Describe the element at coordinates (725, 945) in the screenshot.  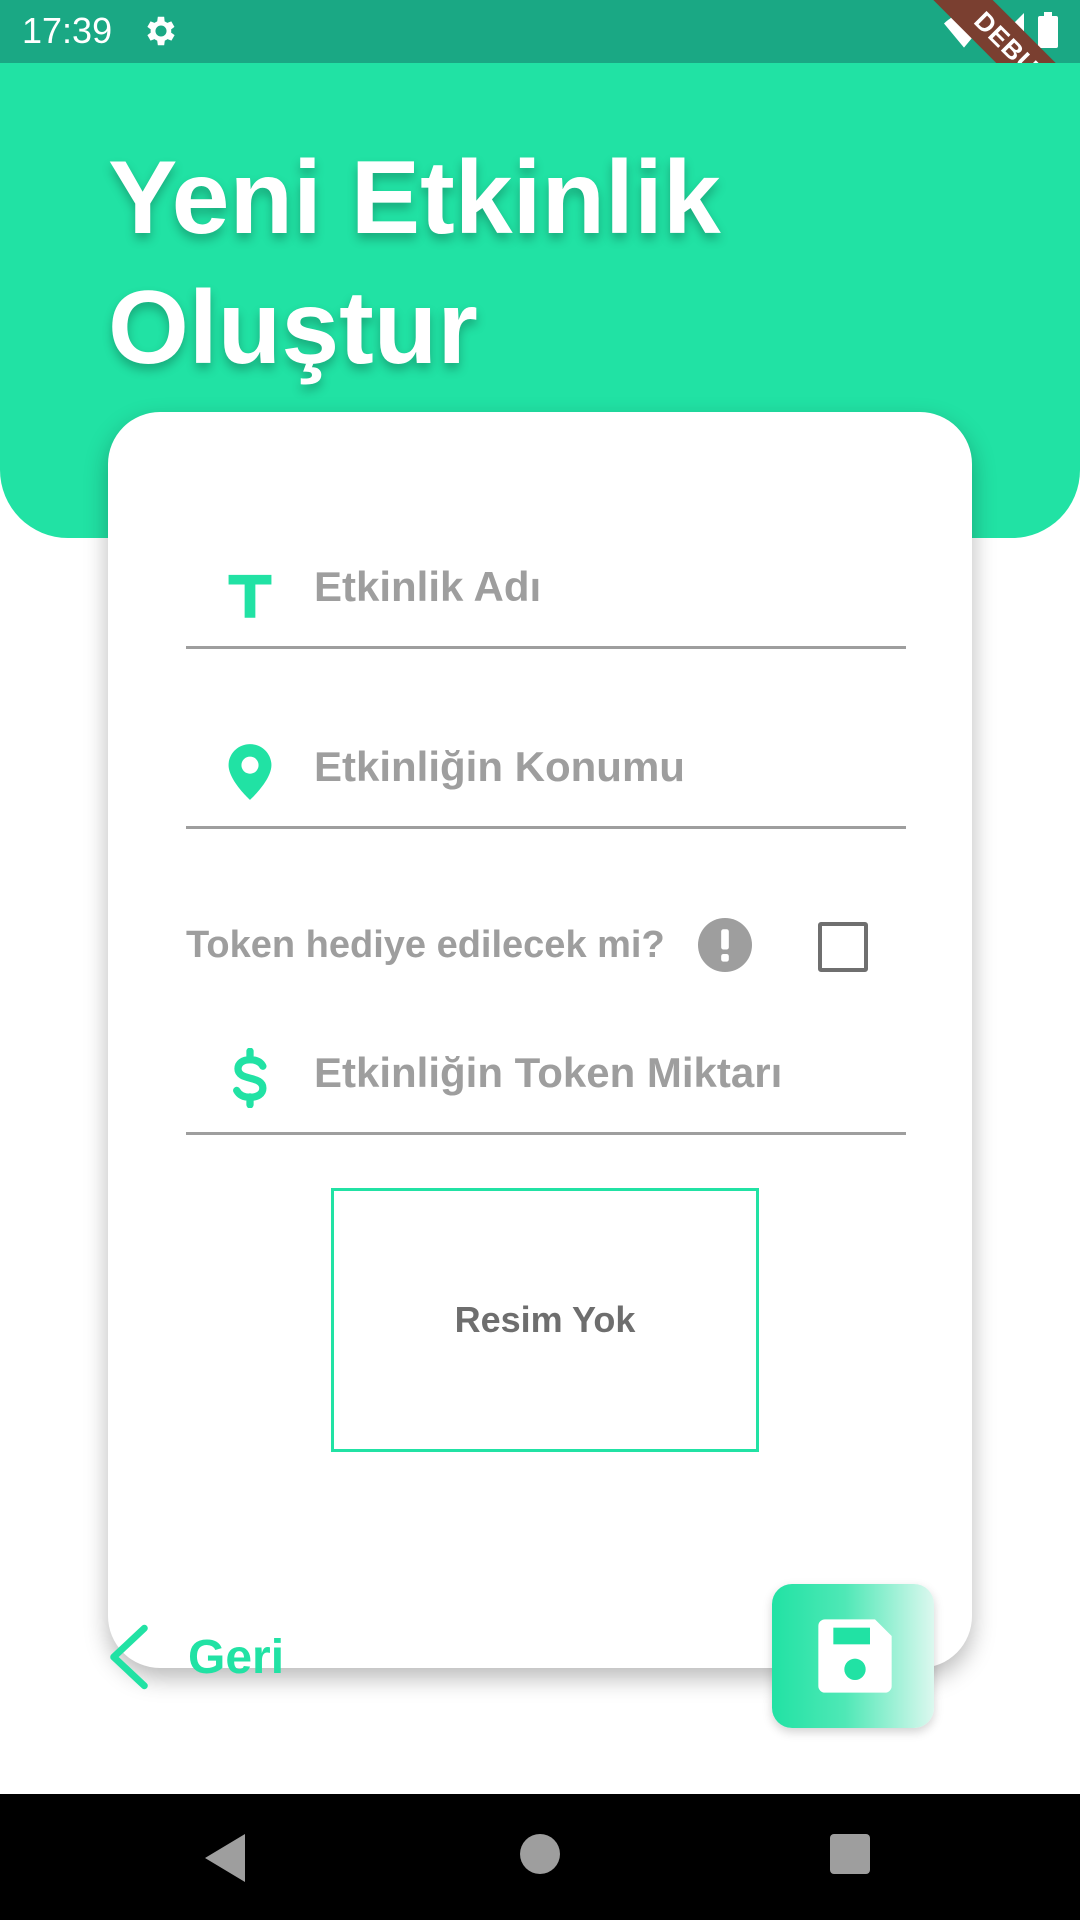
I see `info-icon` at that location.